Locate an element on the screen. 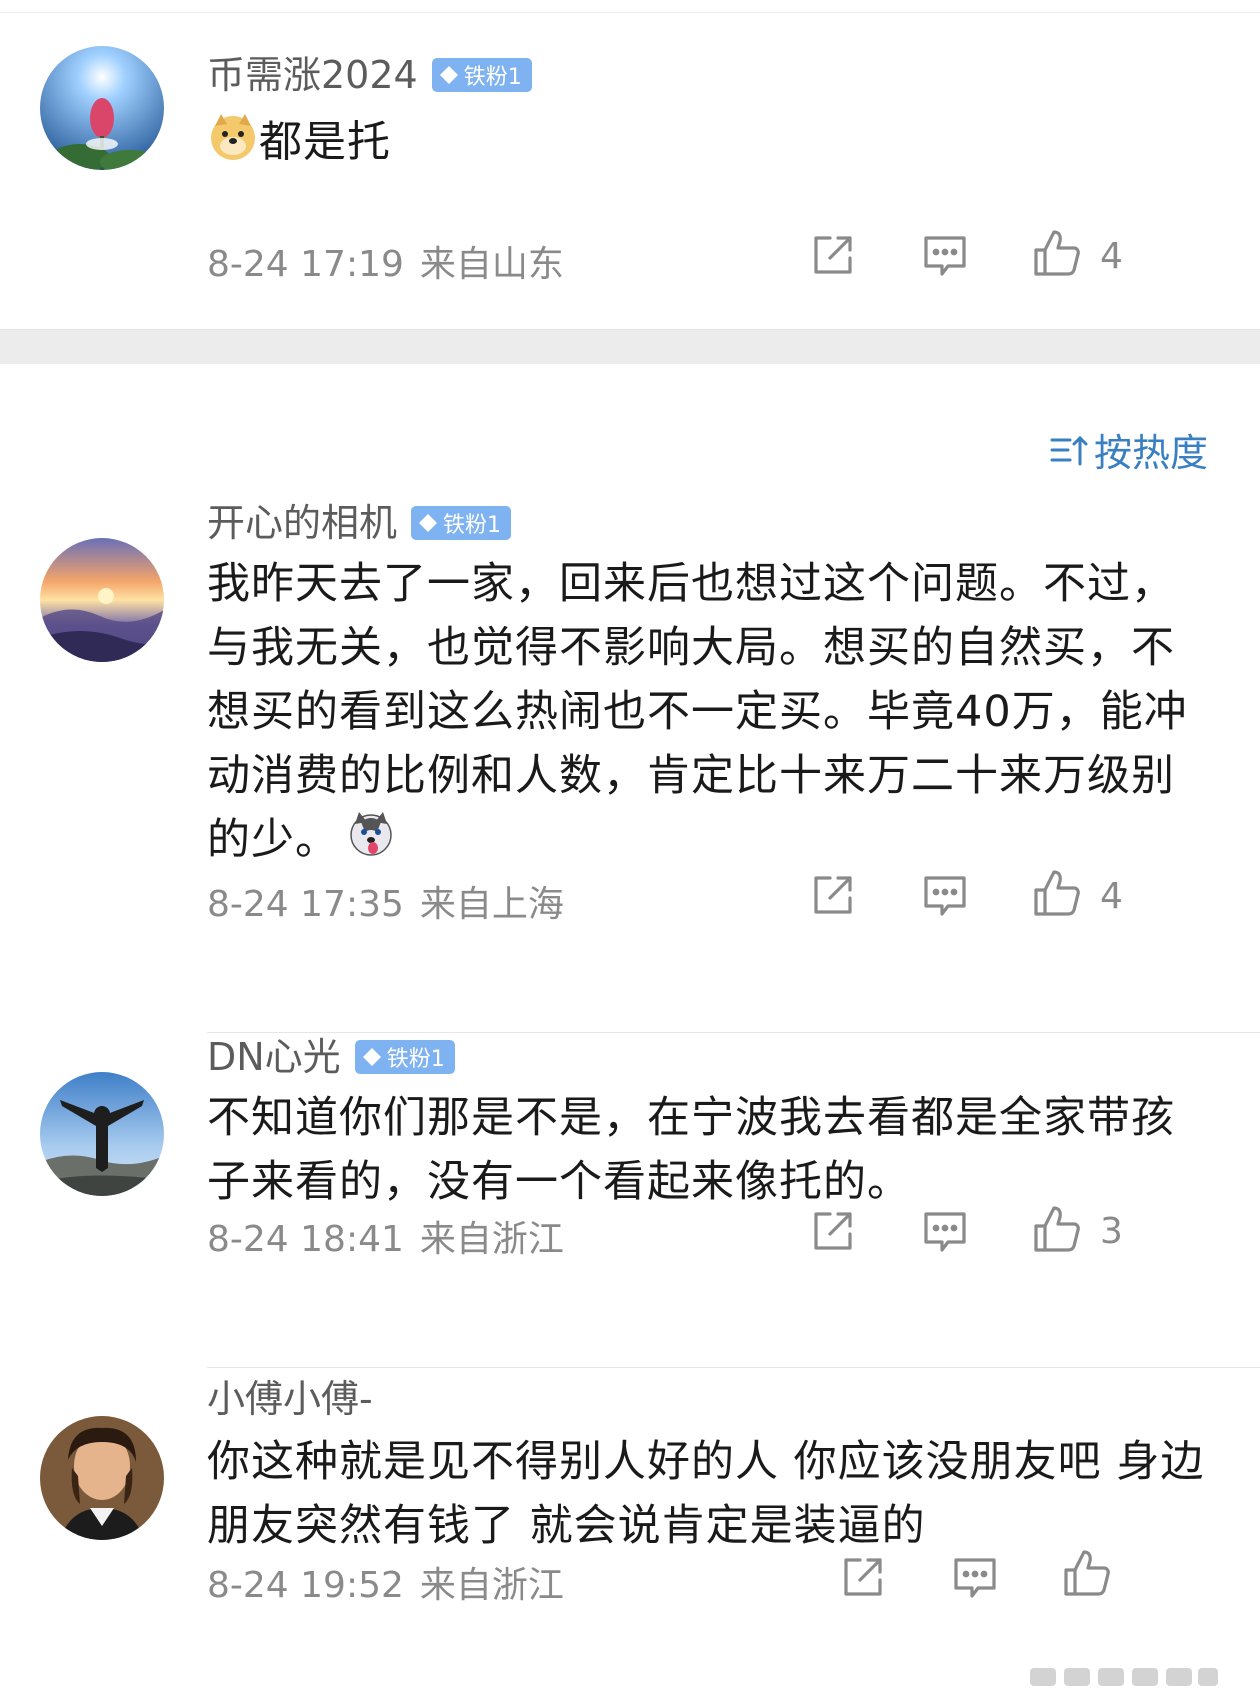 The height and width of the screenshot is (1708, 1260). comment-header: 开心的相机 铁粉1 is located at coordinates (359, 523).